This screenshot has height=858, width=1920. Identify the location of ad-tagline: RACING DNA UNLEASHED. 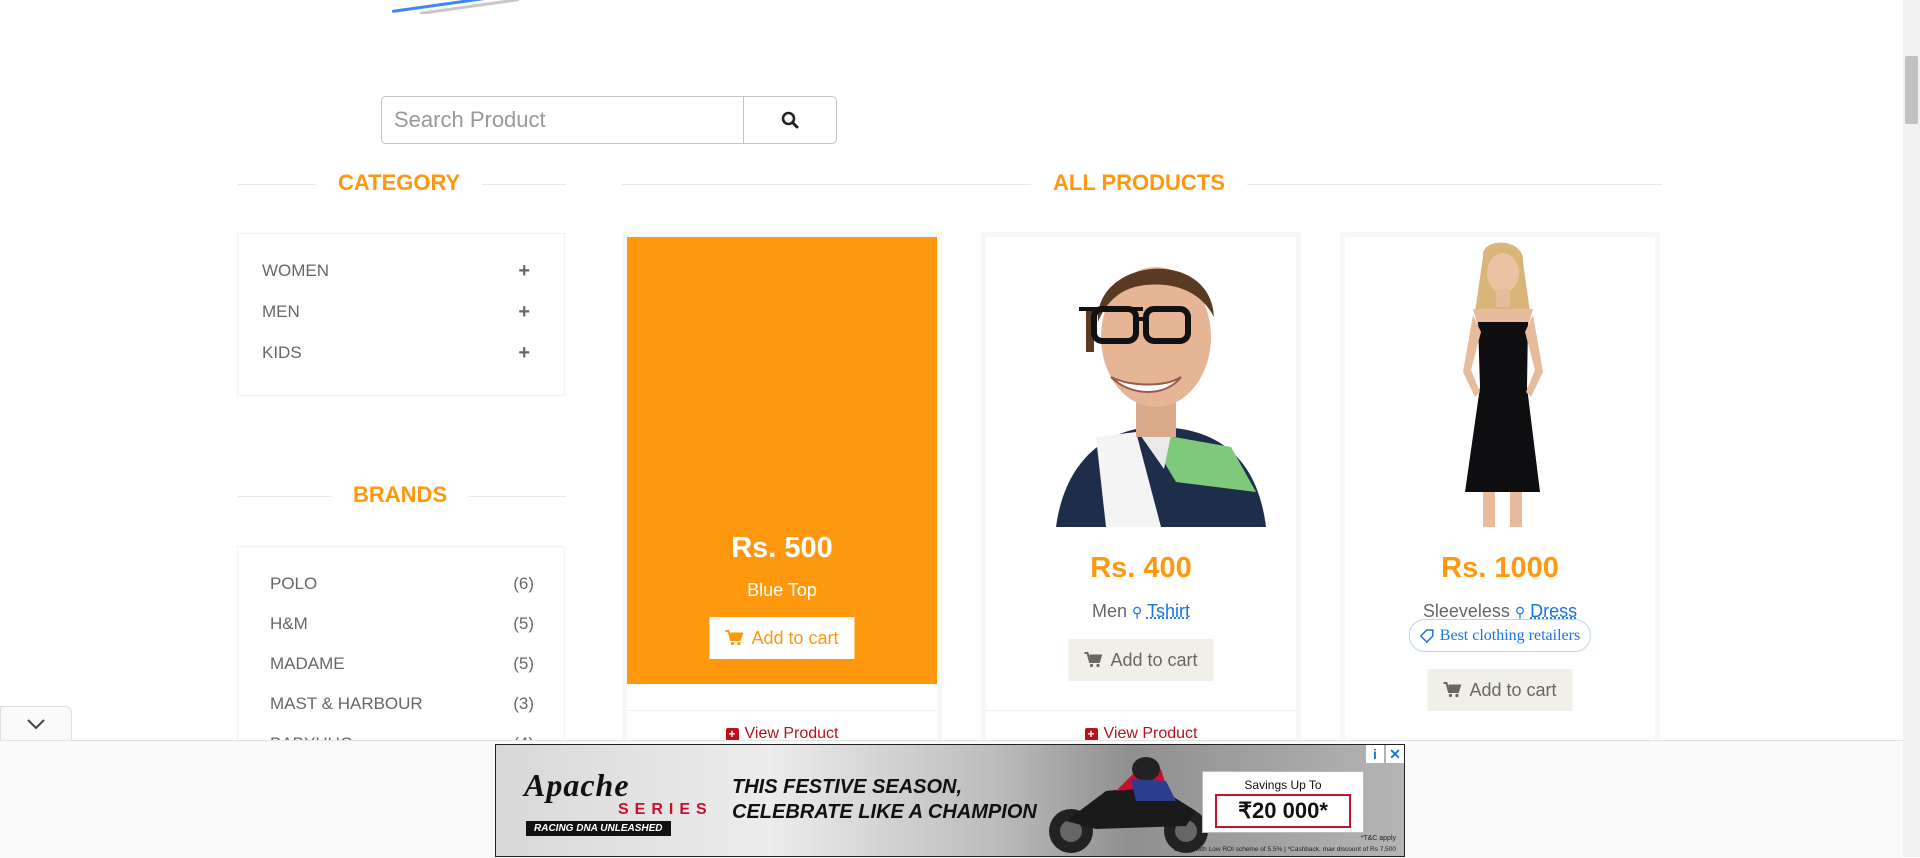
(598, 828).